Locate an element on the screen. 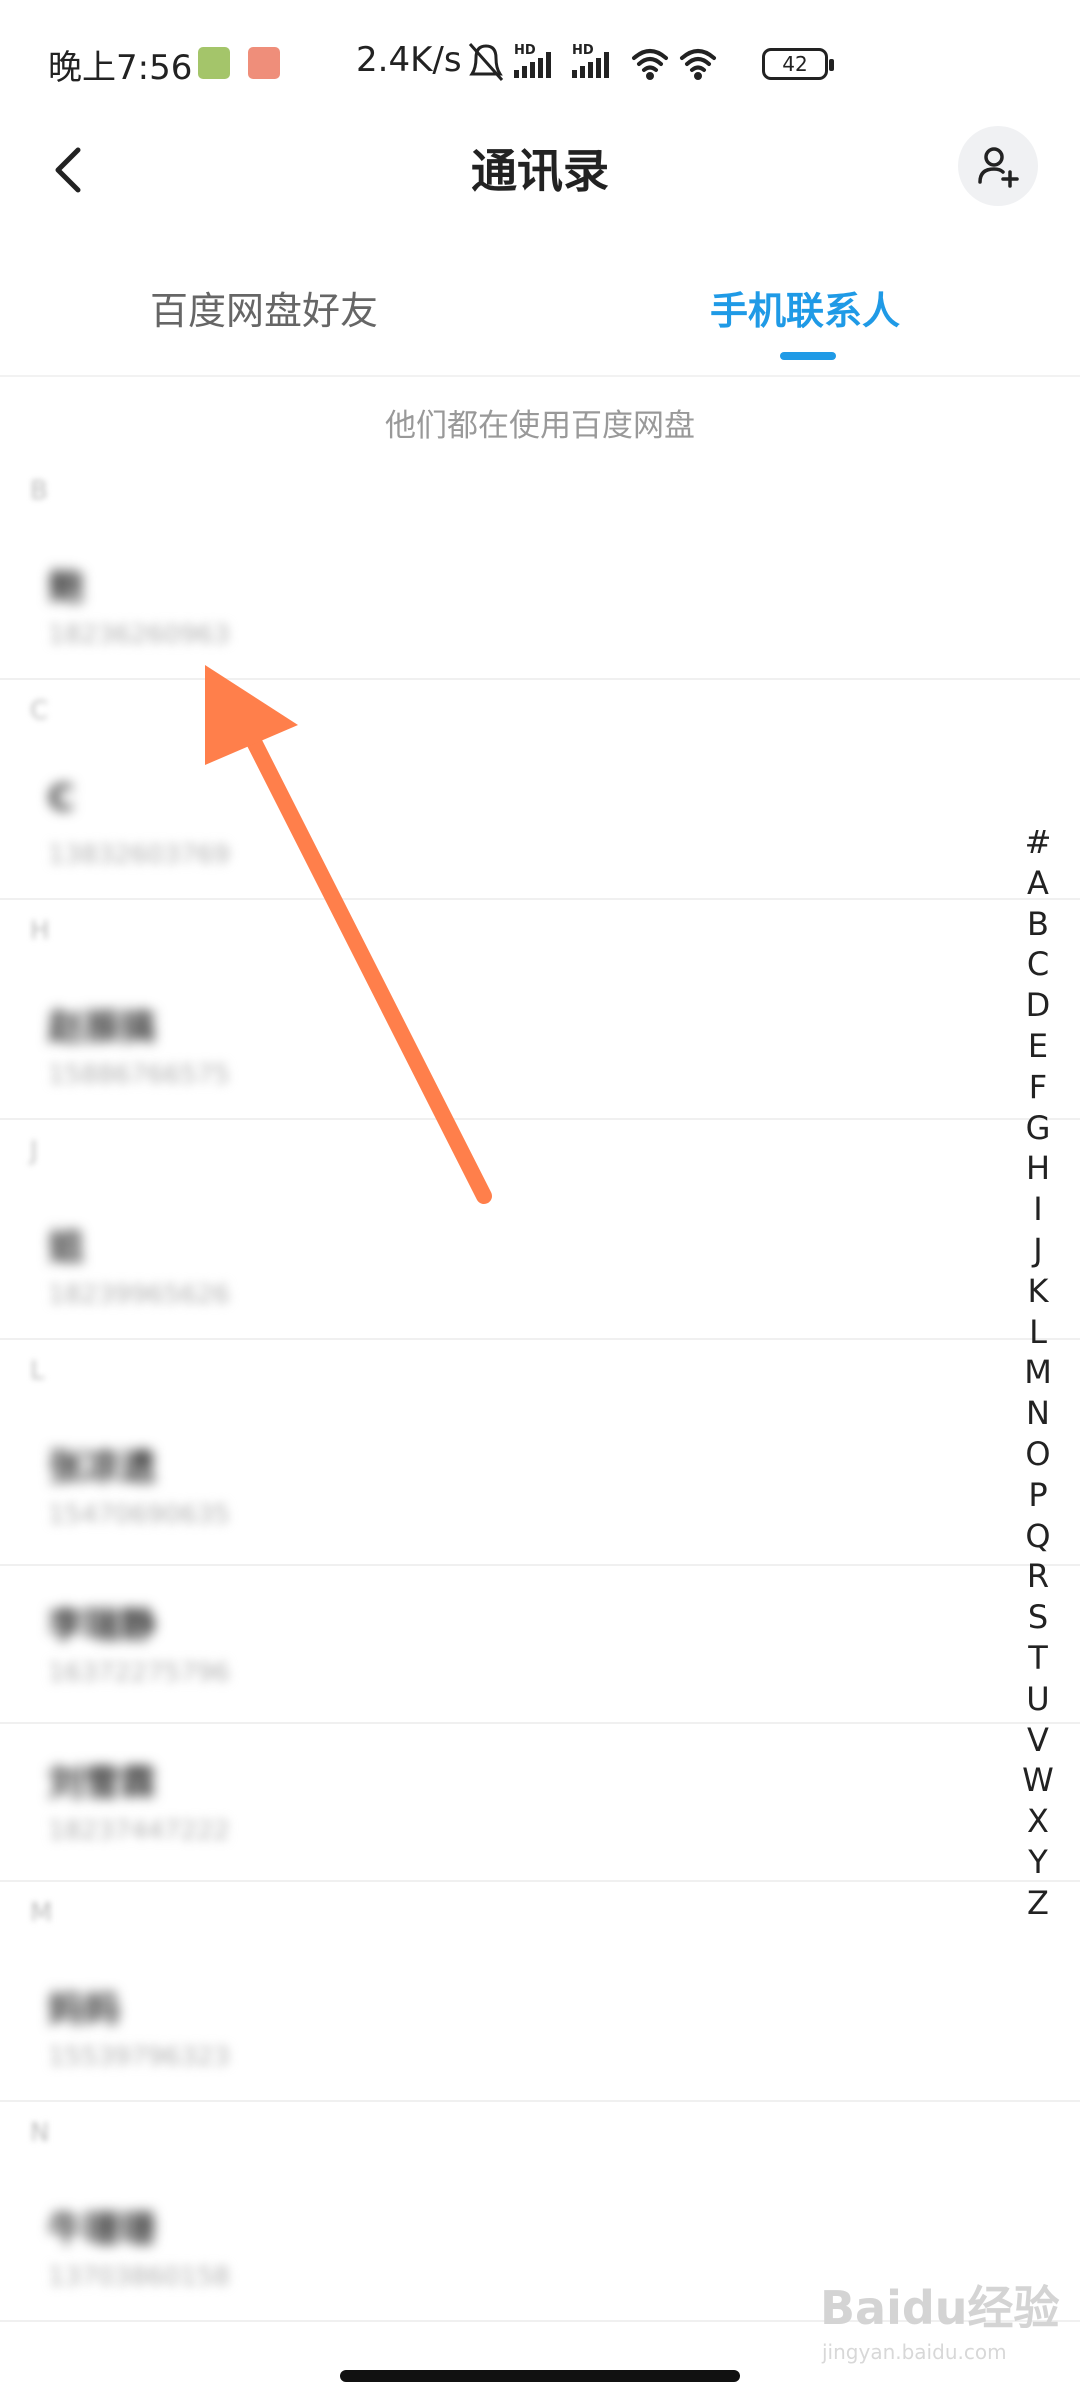 This screenshot has height=2400, width=1080. section-header: M is located at coordinates (41, 1913).